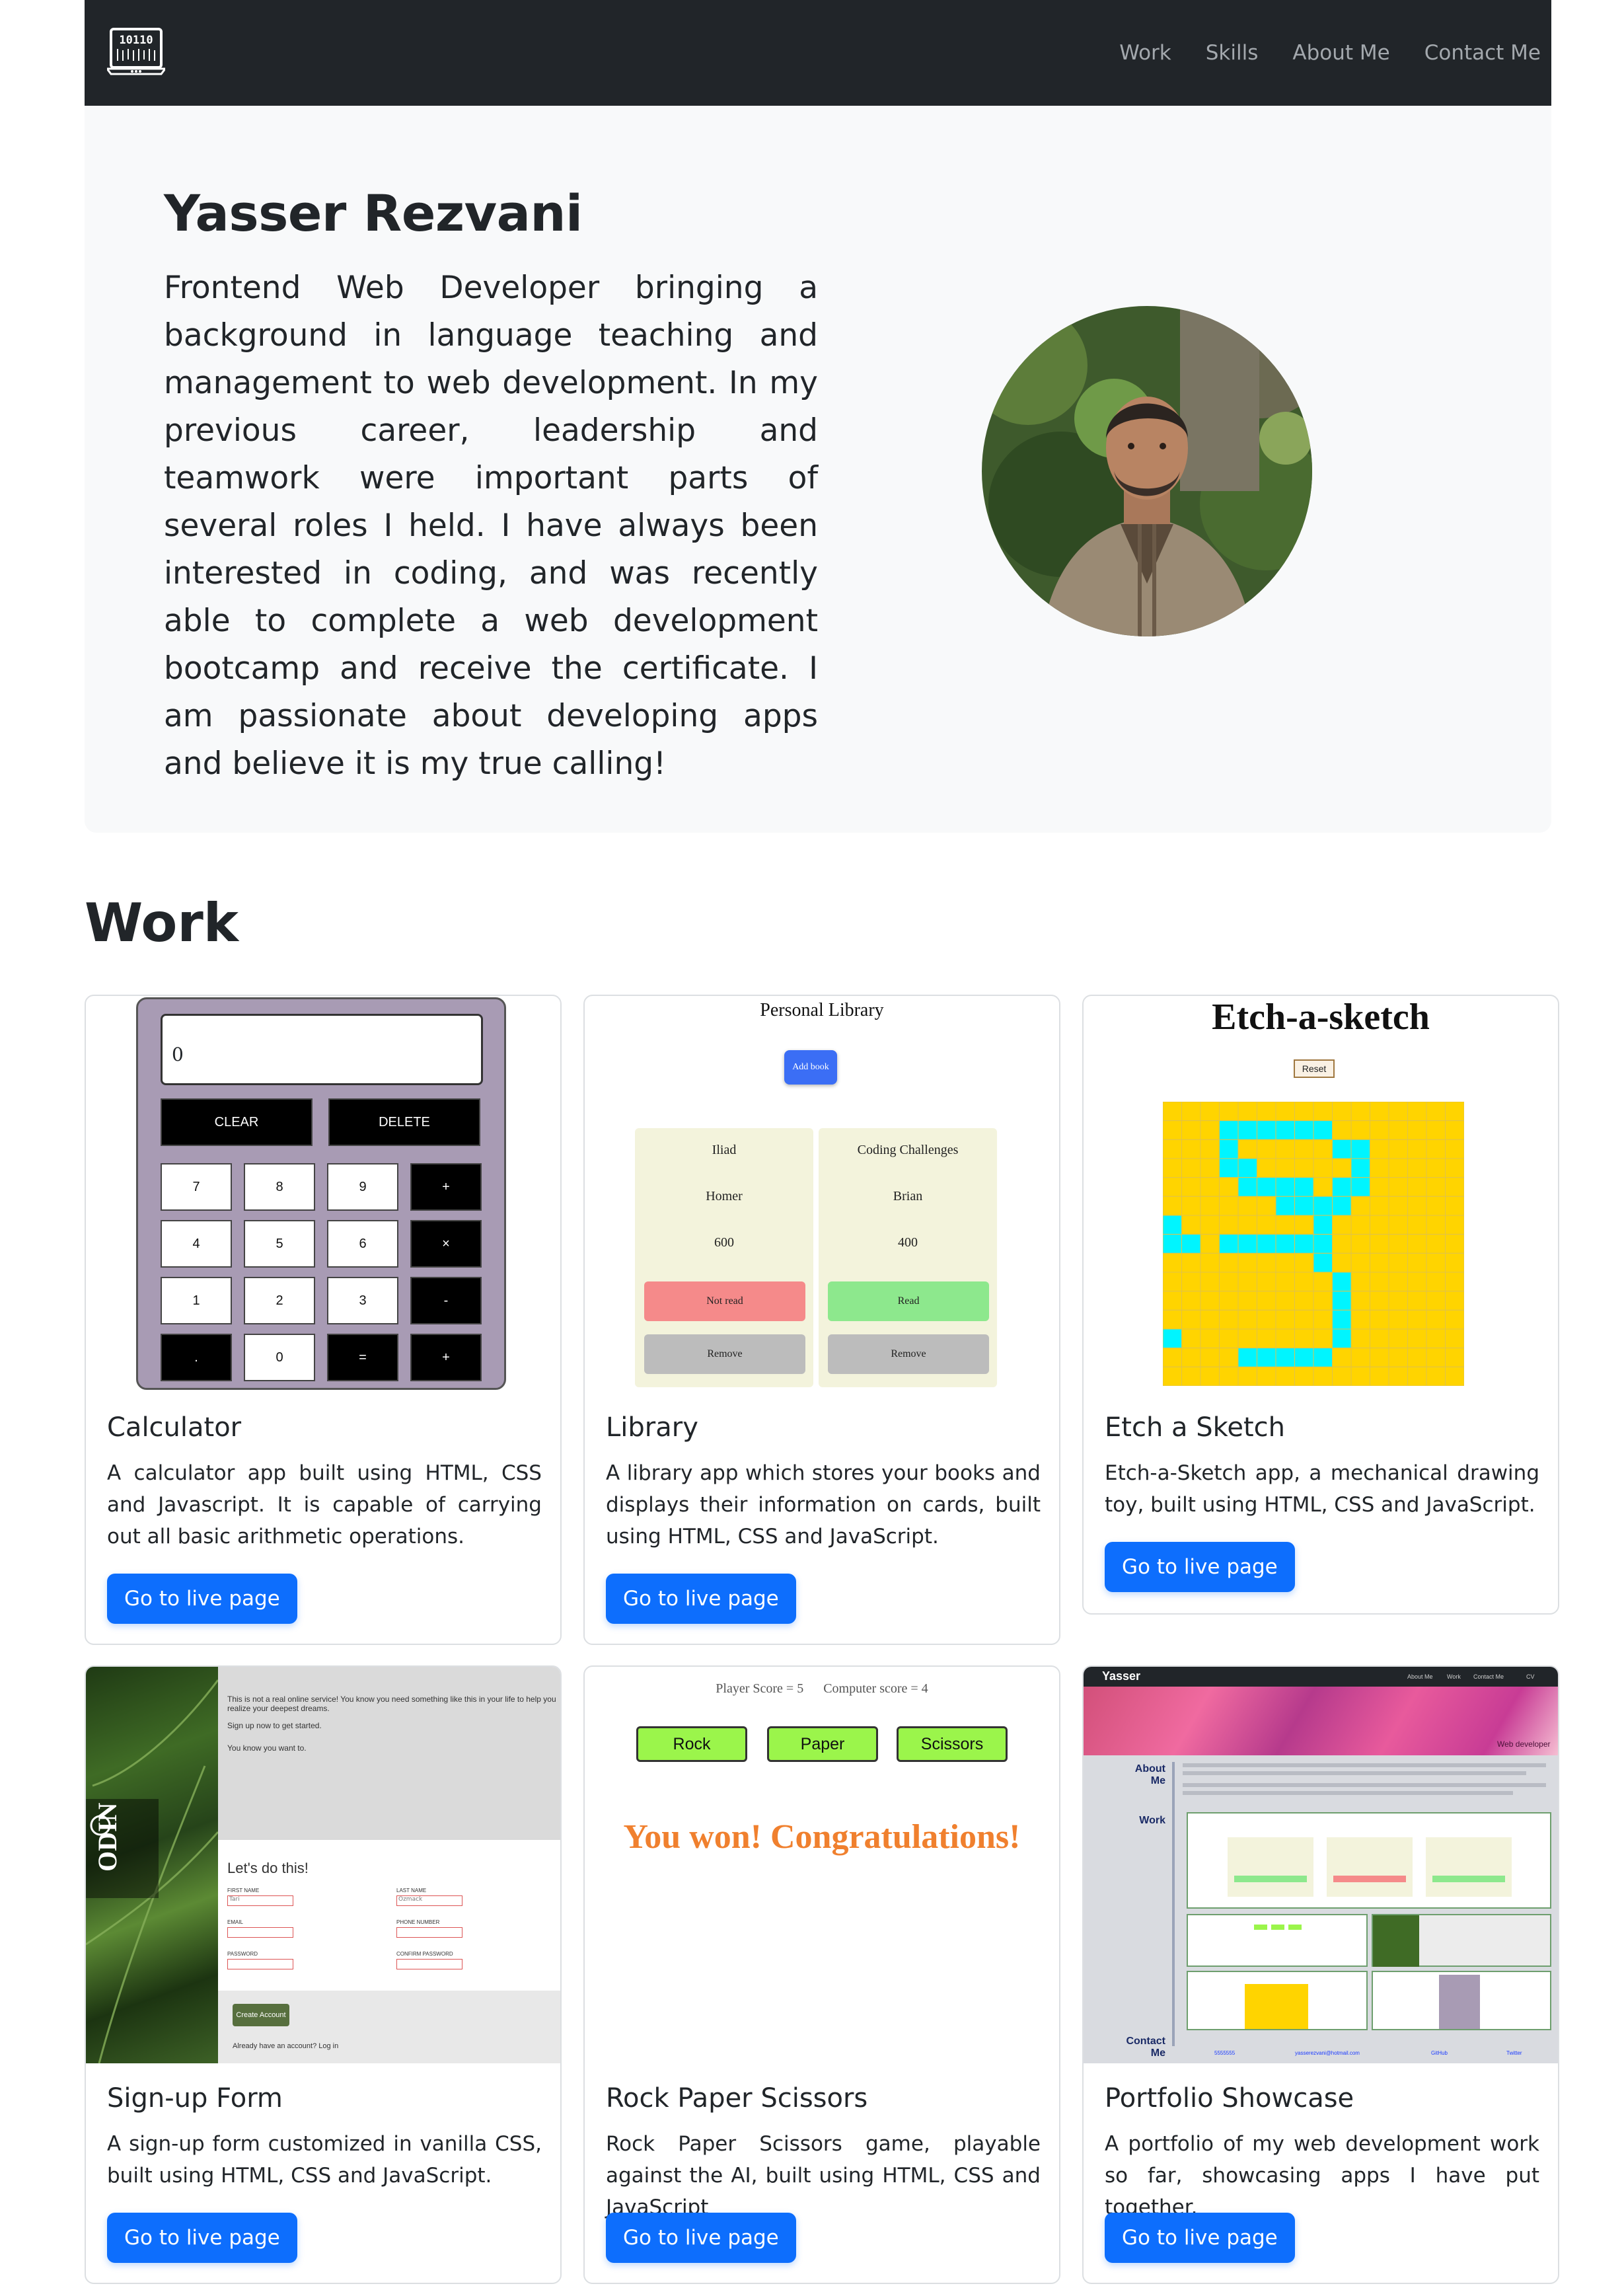 This screenshot has height=2290, width=1624. Describe the element at coordinates (152, 1865) in the screenshot. I see `fern-background: ODIN` at that location.